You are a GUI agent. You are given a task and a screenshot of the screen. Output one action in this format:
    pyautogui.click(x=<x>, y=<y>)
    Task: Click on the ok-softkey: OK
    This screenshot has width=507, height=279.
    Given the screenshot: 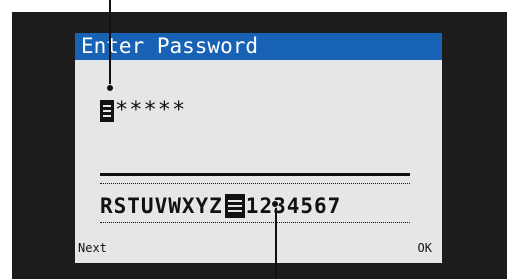 What is the action you would take?
    pyautogui.click(x=425, y=248)
    